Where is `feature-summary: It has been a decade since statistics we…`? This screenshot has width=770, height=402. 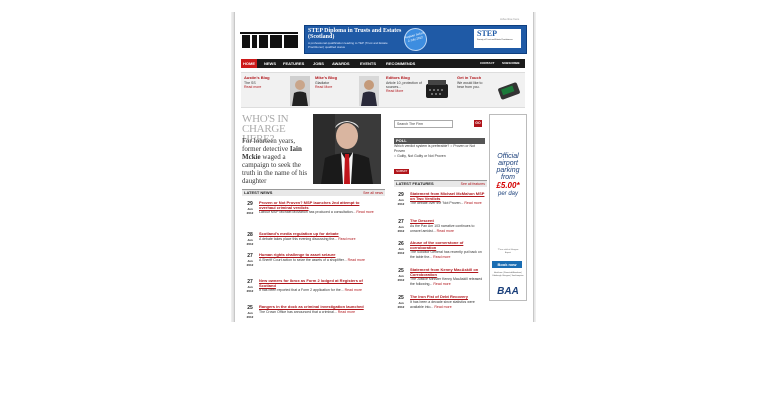 feature-summary: It has been a decade since statistics we… is located at coordinates (442, 304).